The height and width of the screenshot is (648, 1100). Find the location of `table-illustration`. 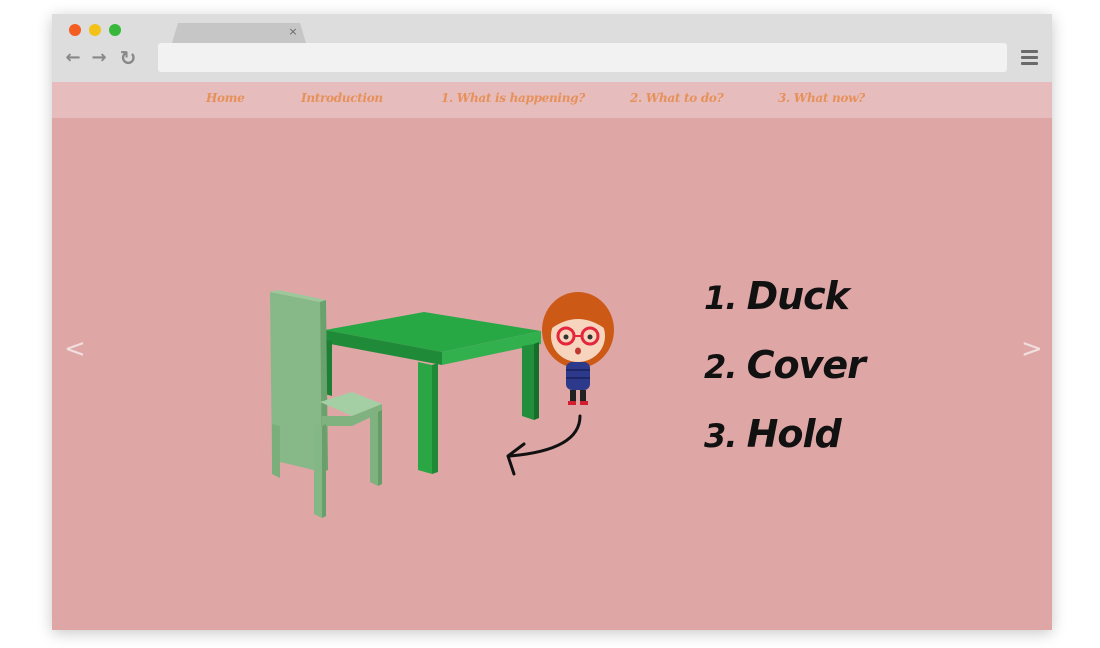

table-illustration is located at coordinates (433, 393).